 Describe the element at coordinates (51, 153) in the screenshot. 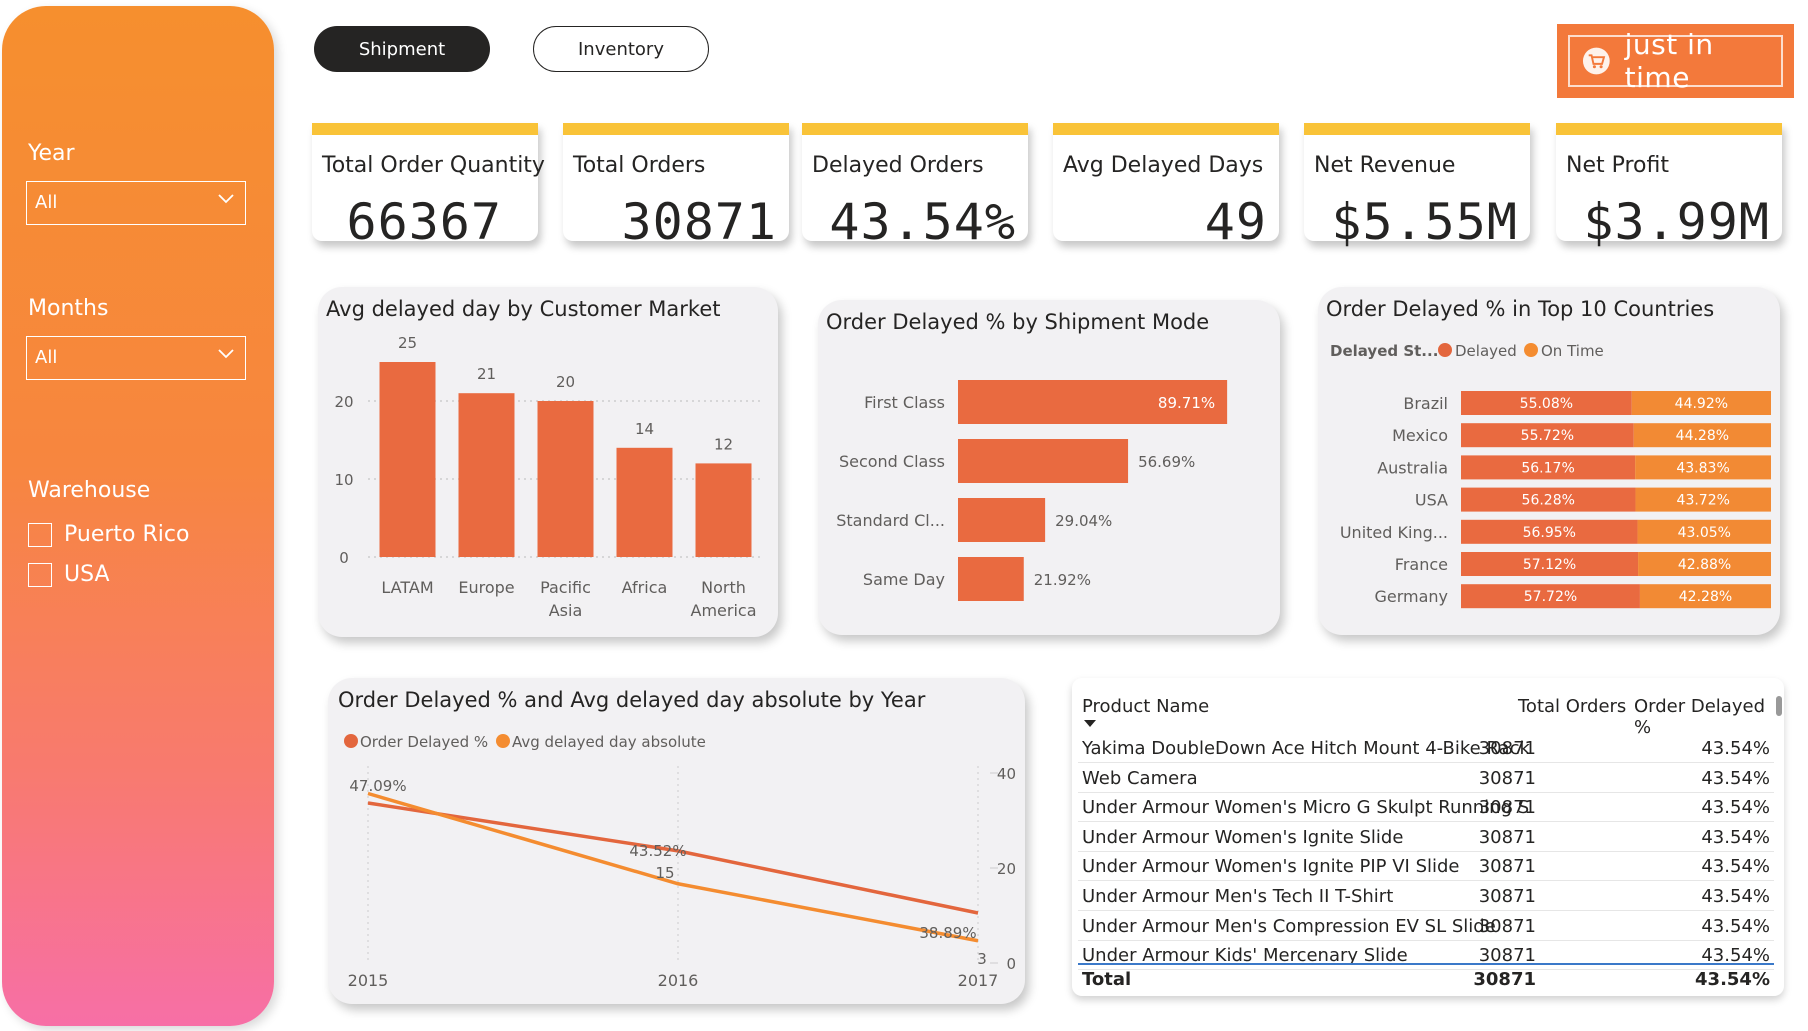

I see `year-filter-label: Year` at that location.